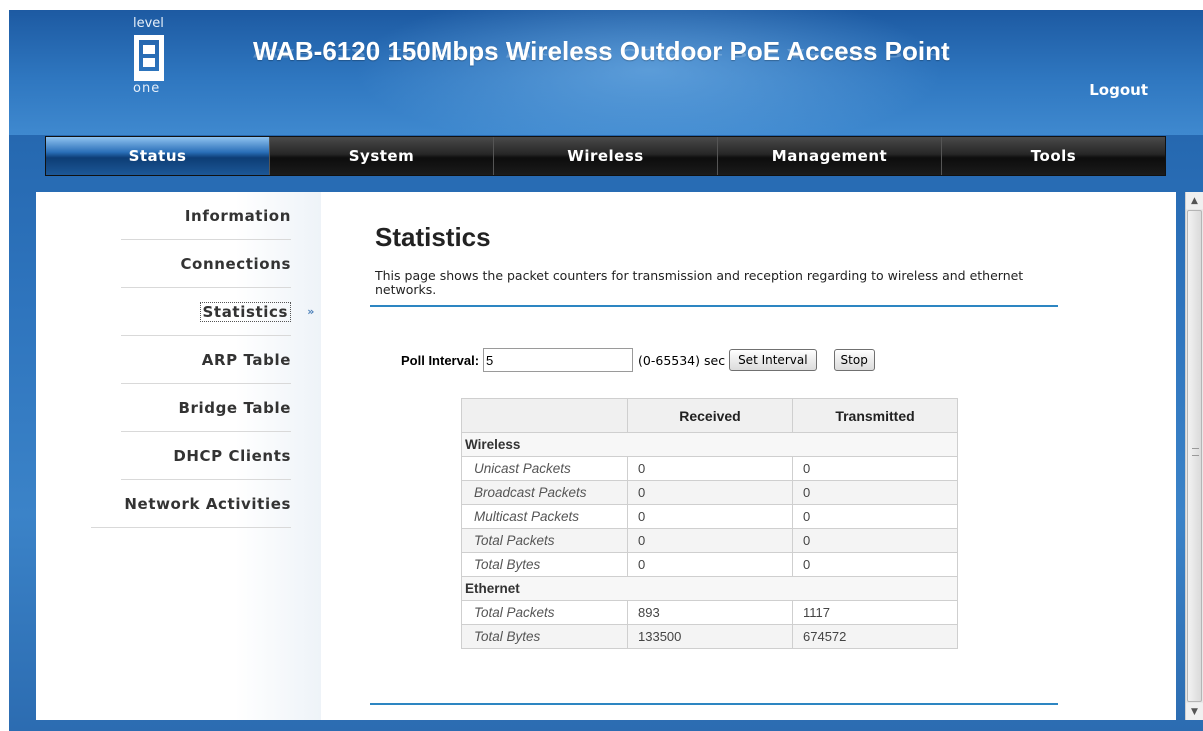 The height and width of the screenshot is (731, 1203). I want to click on sidebar-item-label: Bridge Table, so click(234, 407).